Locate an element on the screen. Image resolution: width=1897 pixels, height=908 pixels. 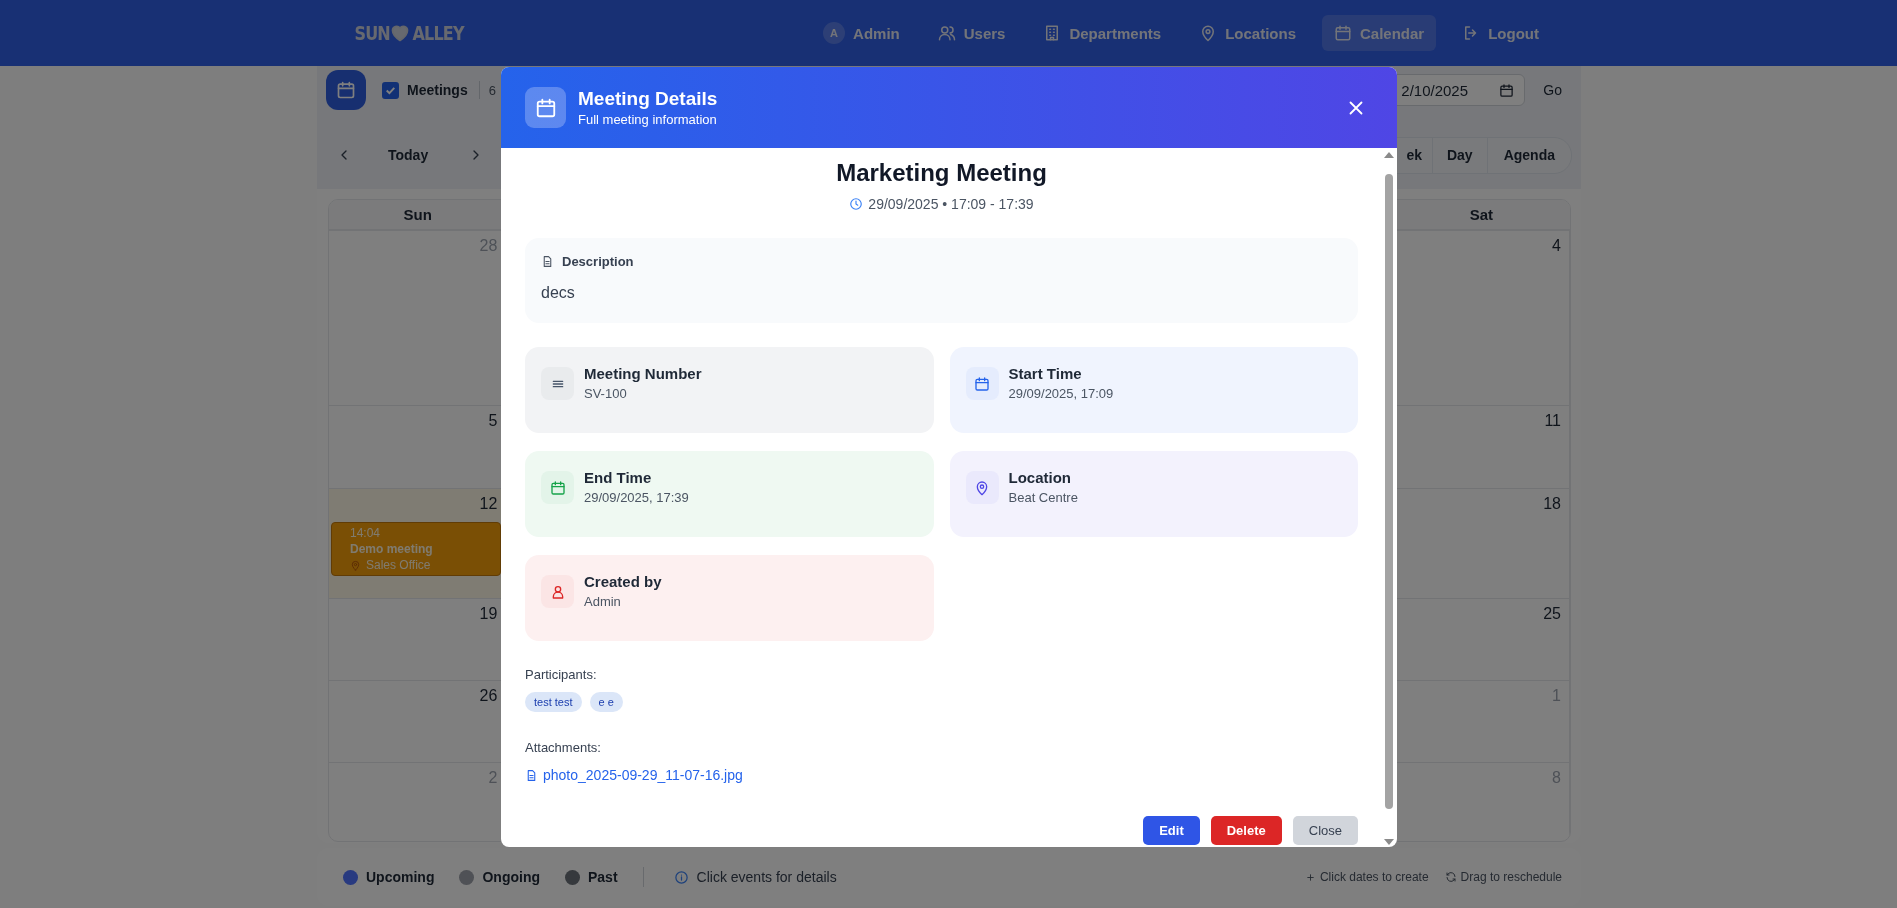
detail-label: Meeting Number is located at coordinates (643, 373).